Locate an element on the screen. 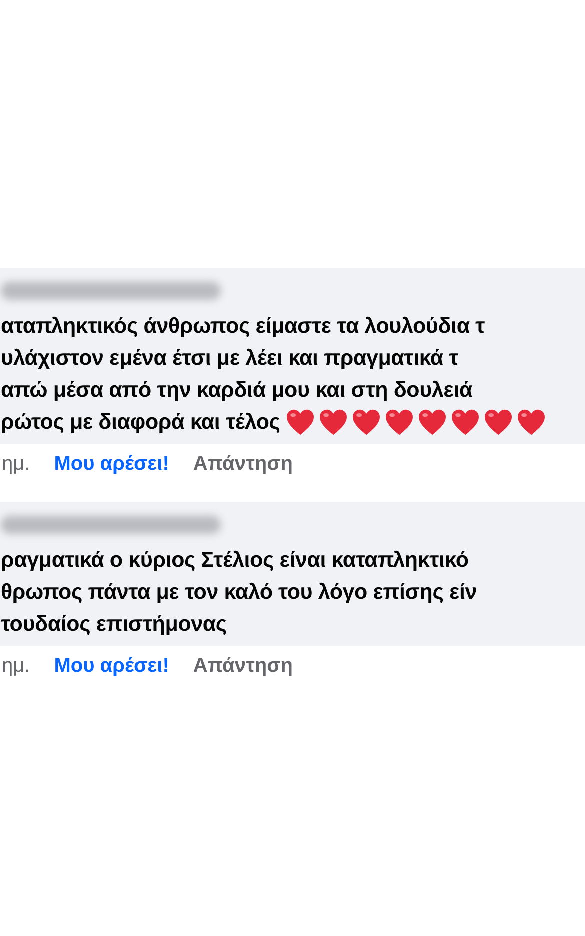 This screenshot has width=585, height=936. comment-text: υλάχιστον εμένα έτσι με λέει και πραγματικά τ is located at coordinates (230, 358).